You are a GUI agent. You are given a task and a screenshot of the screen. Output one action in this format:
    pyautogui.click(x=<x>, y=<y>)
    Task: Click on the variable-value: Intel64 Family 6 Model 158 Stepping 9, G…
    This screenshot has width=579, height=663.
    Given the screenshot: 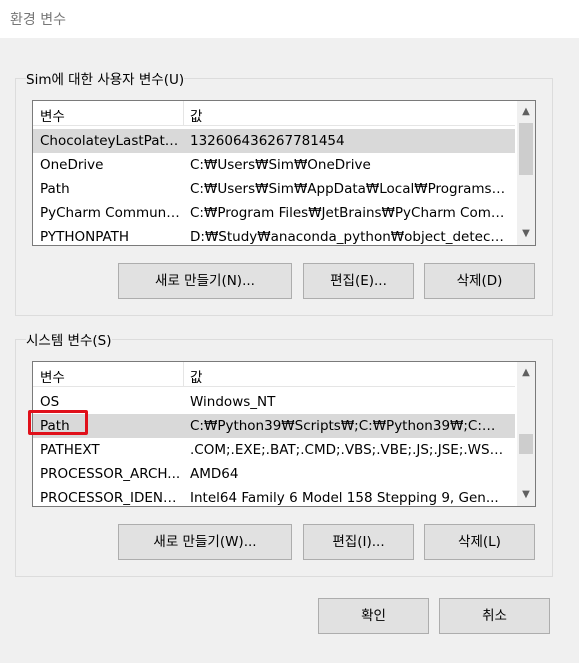 What is the action you would take?
    pyautogui.click(x=344, y=498)
    